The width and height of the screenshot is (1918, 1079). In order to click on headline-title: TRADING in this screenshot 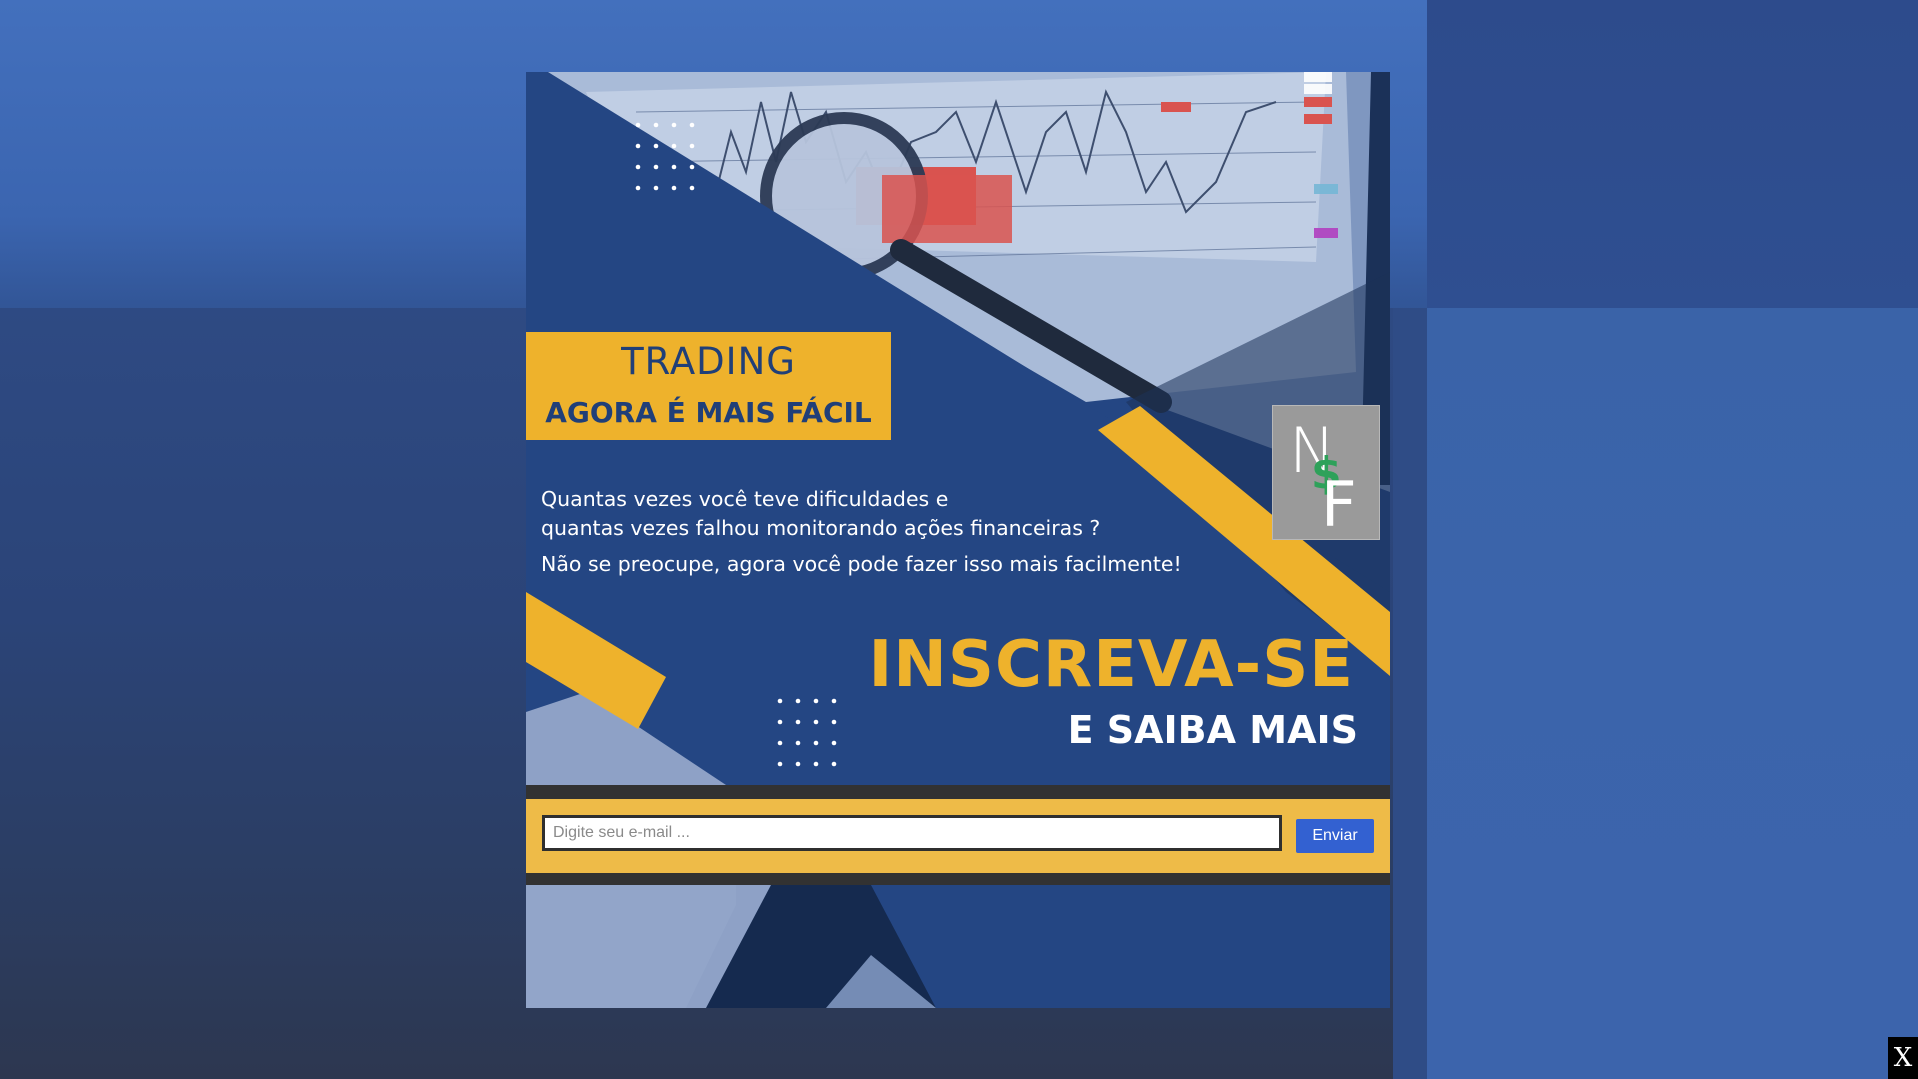, I will do `click(708, 361)`.